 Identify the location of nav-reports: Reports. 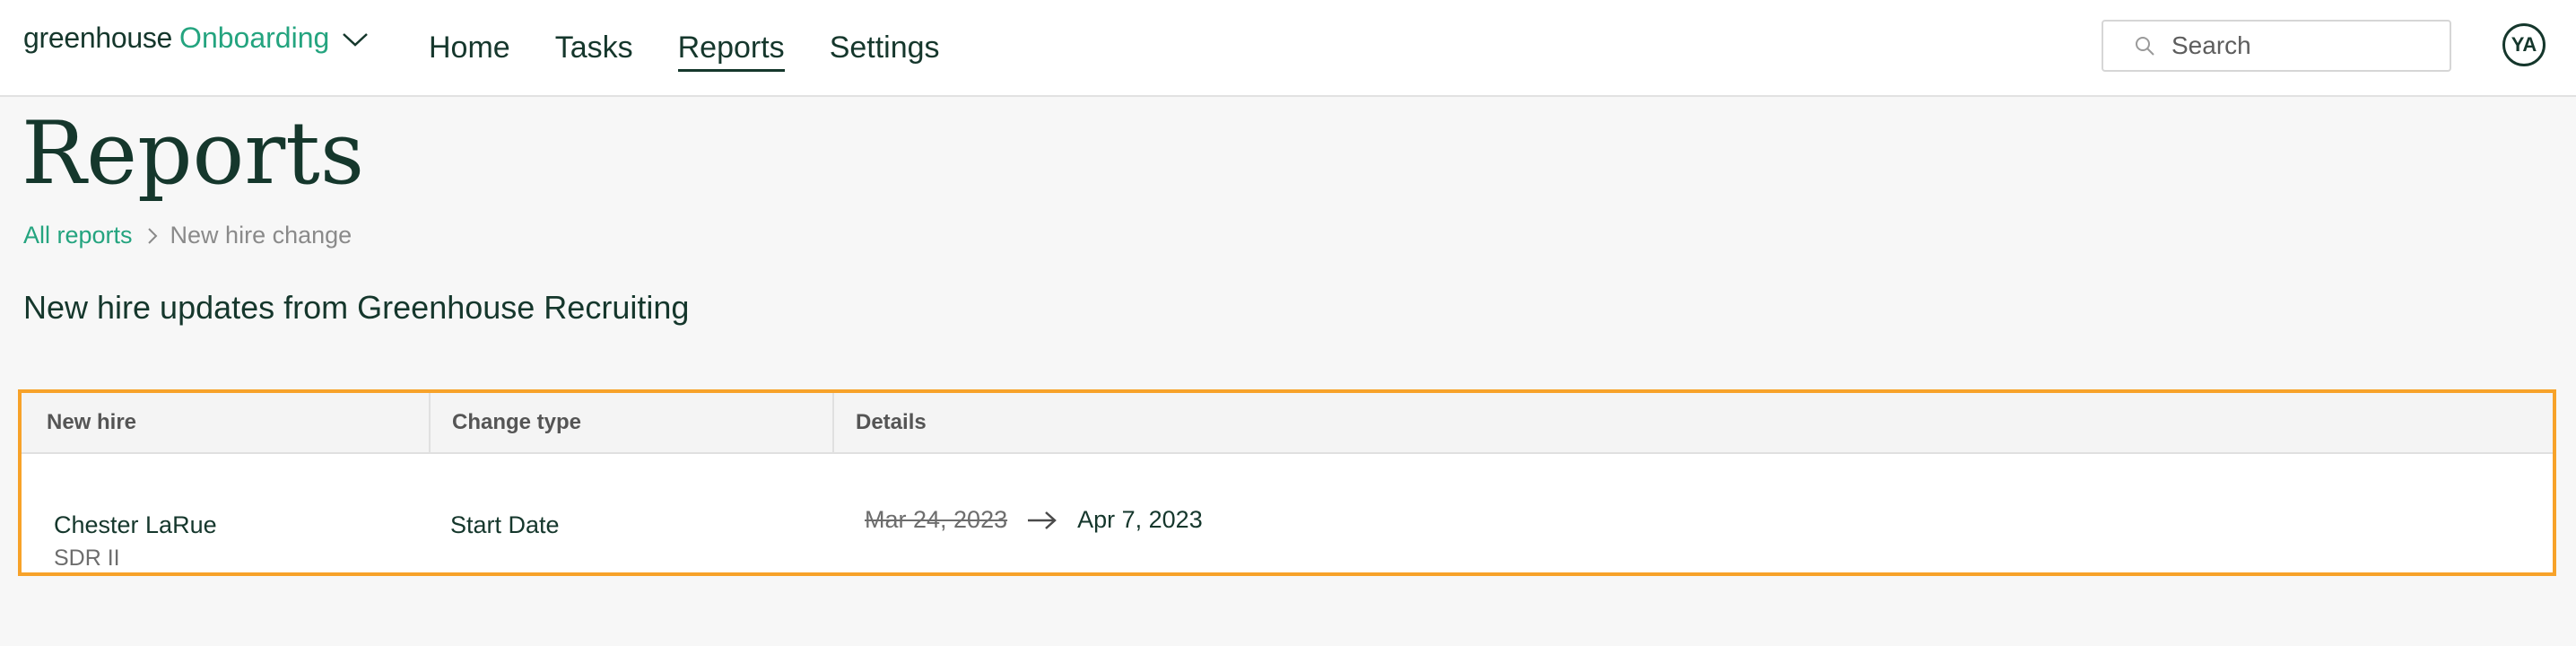
(731, 47).